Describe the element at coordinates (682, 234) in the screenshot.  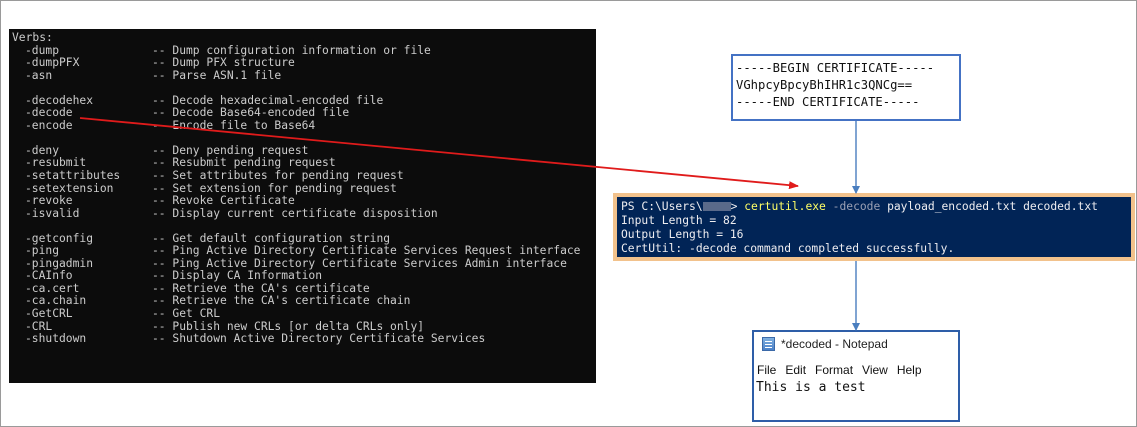
I see `ps-output-length: Output Length = 16` at that location.